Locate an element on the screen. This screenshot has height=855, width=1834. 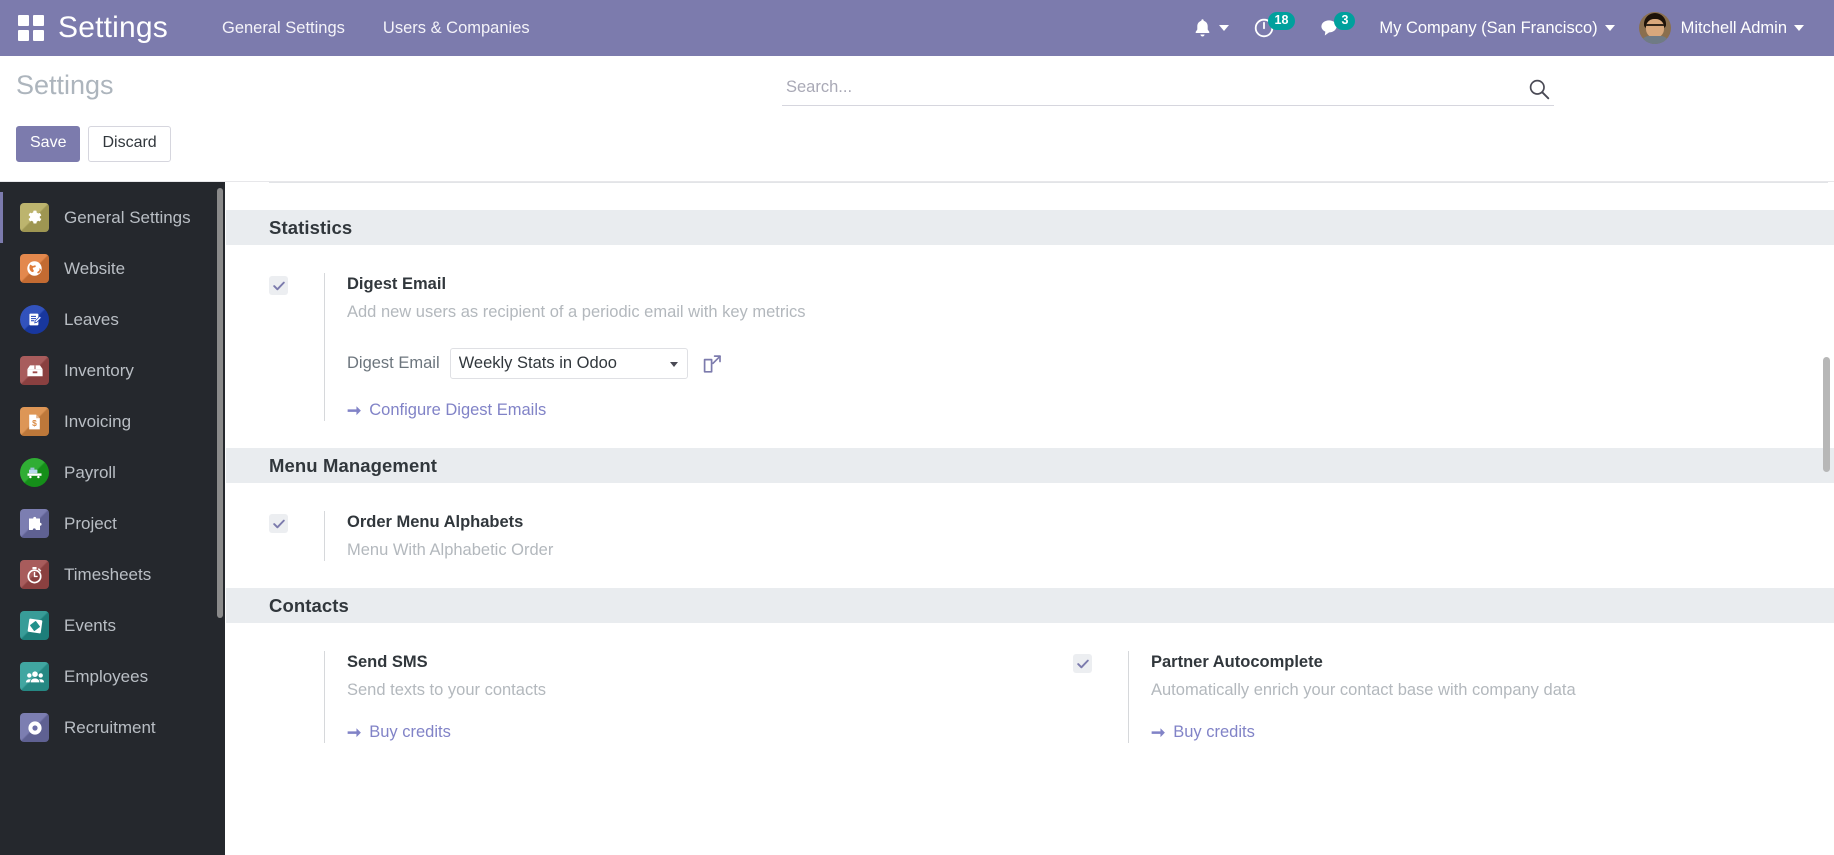
sidebar-item-label: Project is located at coordinates (90, 523).